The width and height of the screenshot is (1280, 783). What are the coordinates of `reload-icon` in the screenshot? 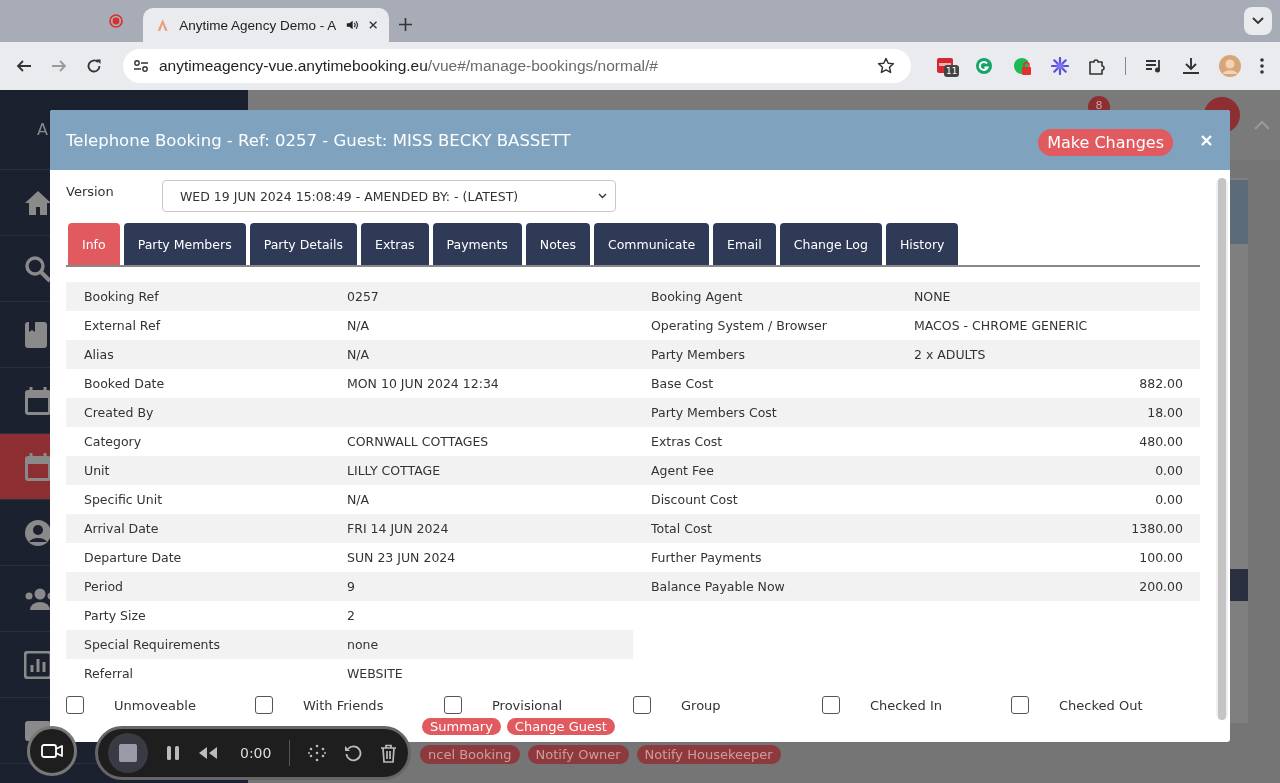 It's located at (94, 66).